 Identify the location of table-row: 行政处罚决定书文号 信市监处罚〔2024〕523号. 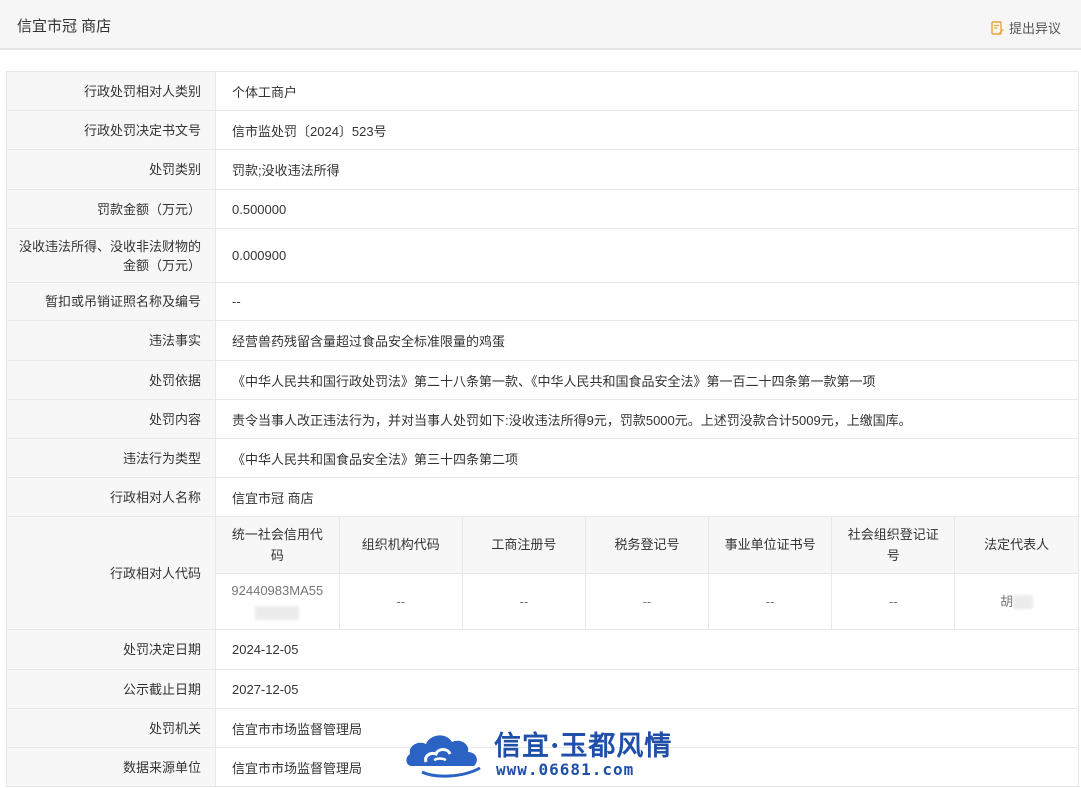
(542, 130).